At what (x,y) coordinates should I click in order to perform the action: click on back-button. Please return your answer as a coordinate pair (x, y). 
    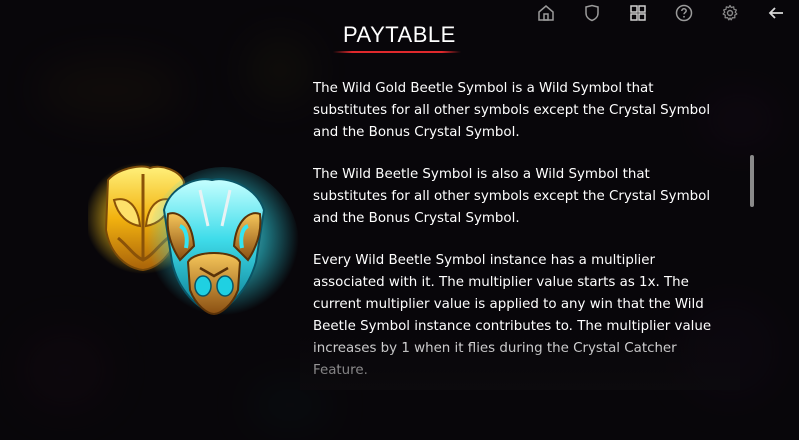
    Looking at the image, I should click on (776, 13).